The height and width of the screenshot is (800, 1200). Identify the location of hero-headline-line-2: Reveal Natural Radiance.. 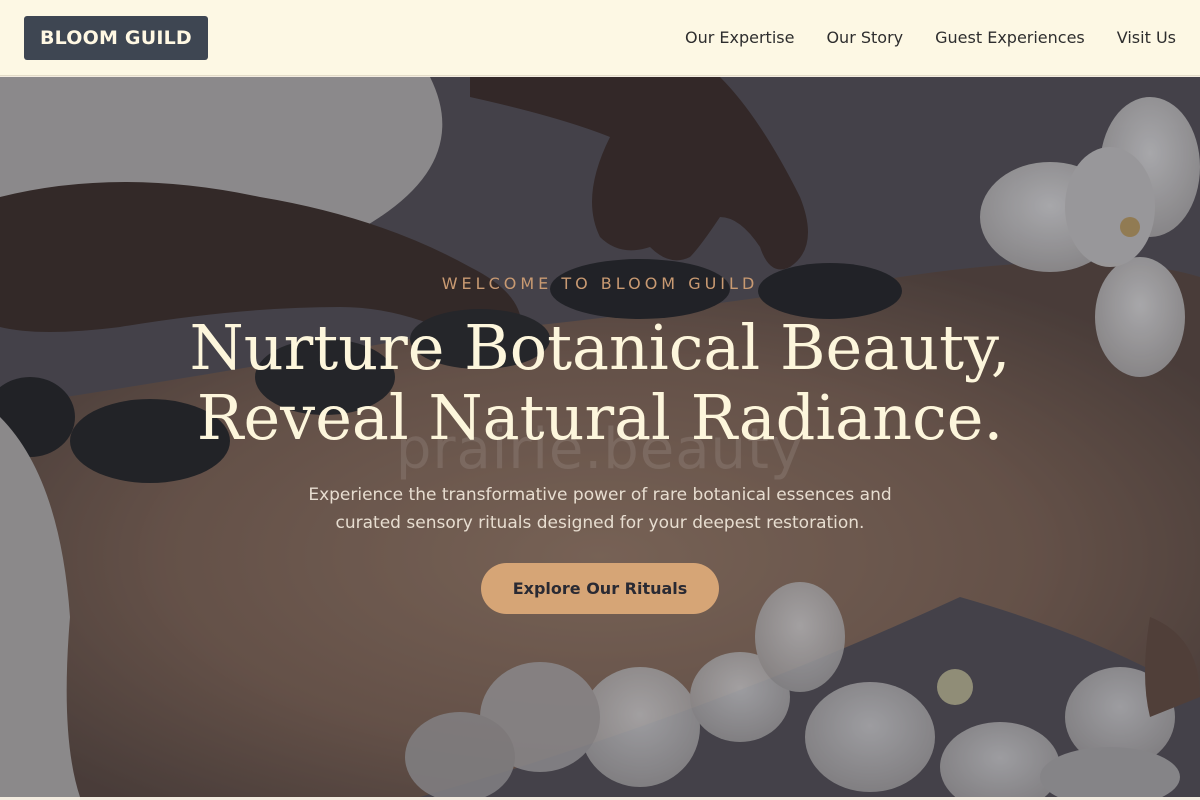
(600, 417).